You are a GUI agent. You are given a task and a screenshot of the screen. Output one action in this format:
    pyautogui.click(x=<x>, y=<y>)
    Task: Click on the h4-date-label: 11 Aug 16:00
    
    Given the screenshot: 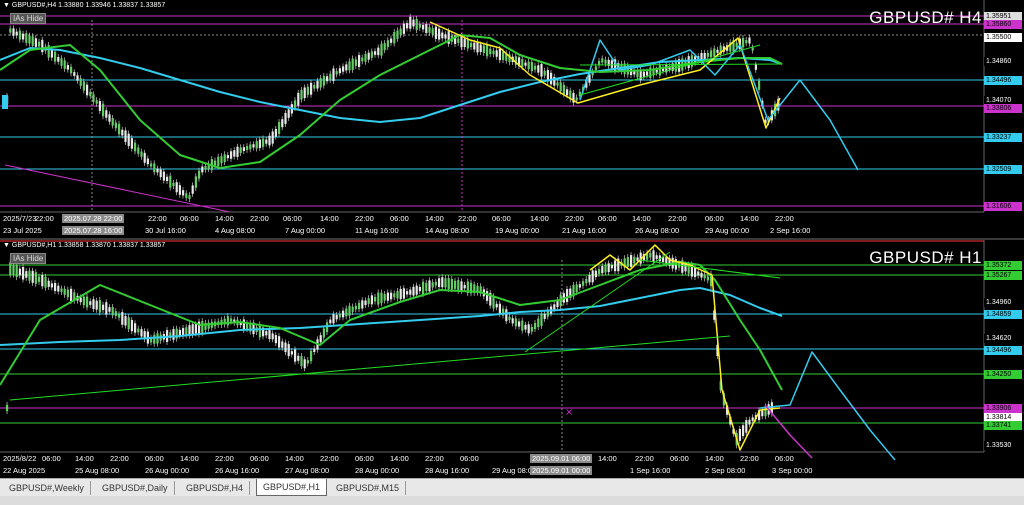 What is the action you would take?
    pyautogui.click(x=377, y=230)
    